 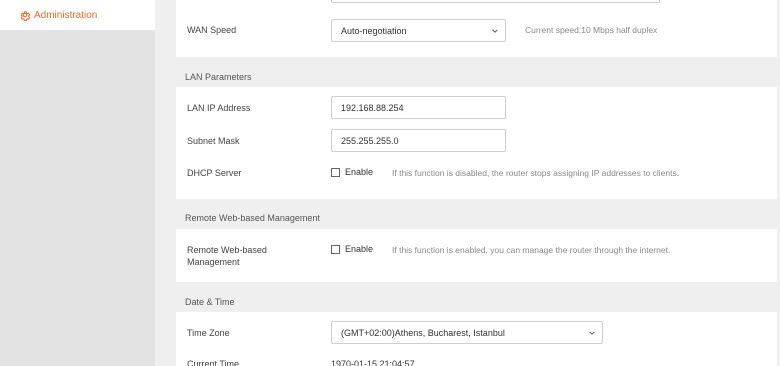 What do you see at coordinates (210, 302) in the screenshot?
I see `datetime-section-title: Date & Time` at bounding box center [210, 302].